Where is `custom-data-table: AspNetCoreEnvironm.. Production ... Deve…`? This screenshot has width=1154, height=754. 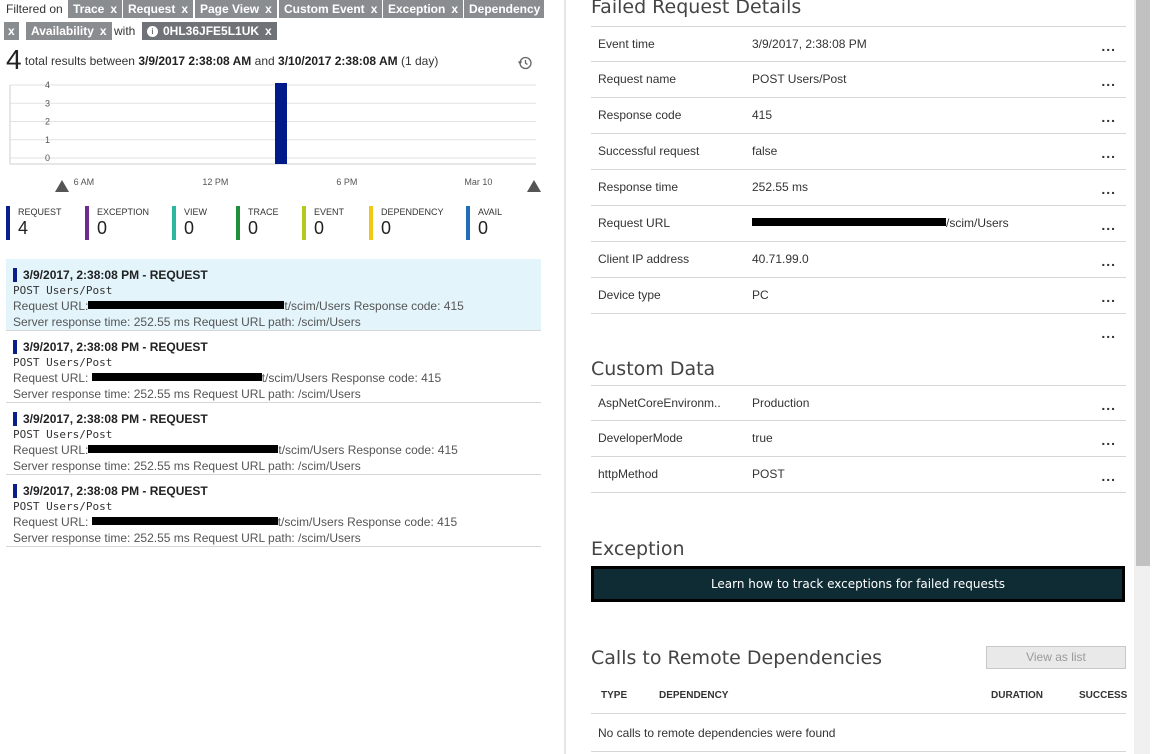 custom-data-table: AspNetCoreEnvironm.. Production ... Deve… is located at coordinates (858, 439).